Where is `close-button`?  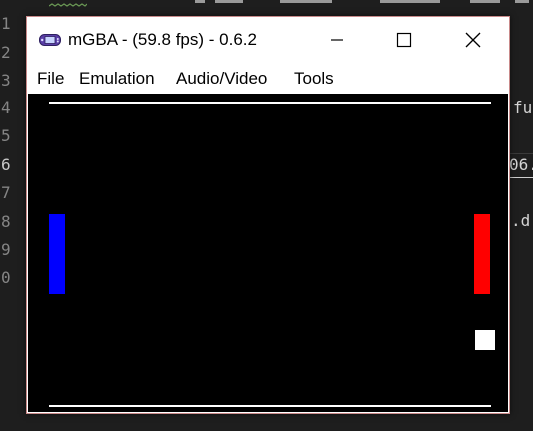
close-button is located at coordinates (473, 40).